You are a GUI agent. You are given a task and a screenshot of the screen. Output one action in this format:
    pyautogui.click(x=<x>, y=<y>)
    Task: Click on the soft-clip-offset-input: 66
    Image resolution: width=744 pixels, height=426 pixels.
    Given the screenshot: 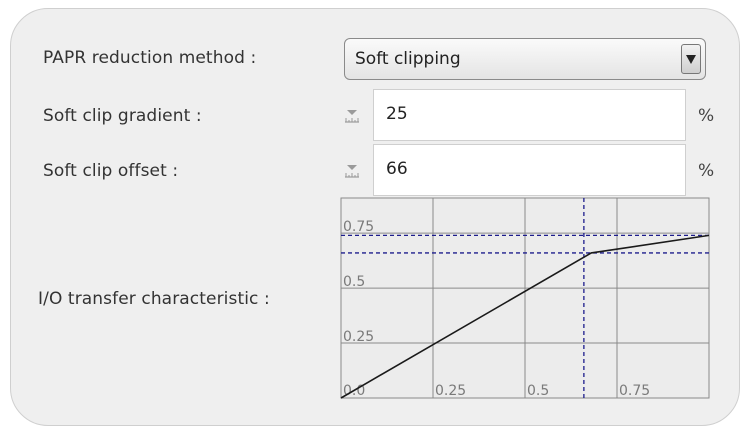 What is the action you would take?
    pyautogui.click(x=529, y=170)
    